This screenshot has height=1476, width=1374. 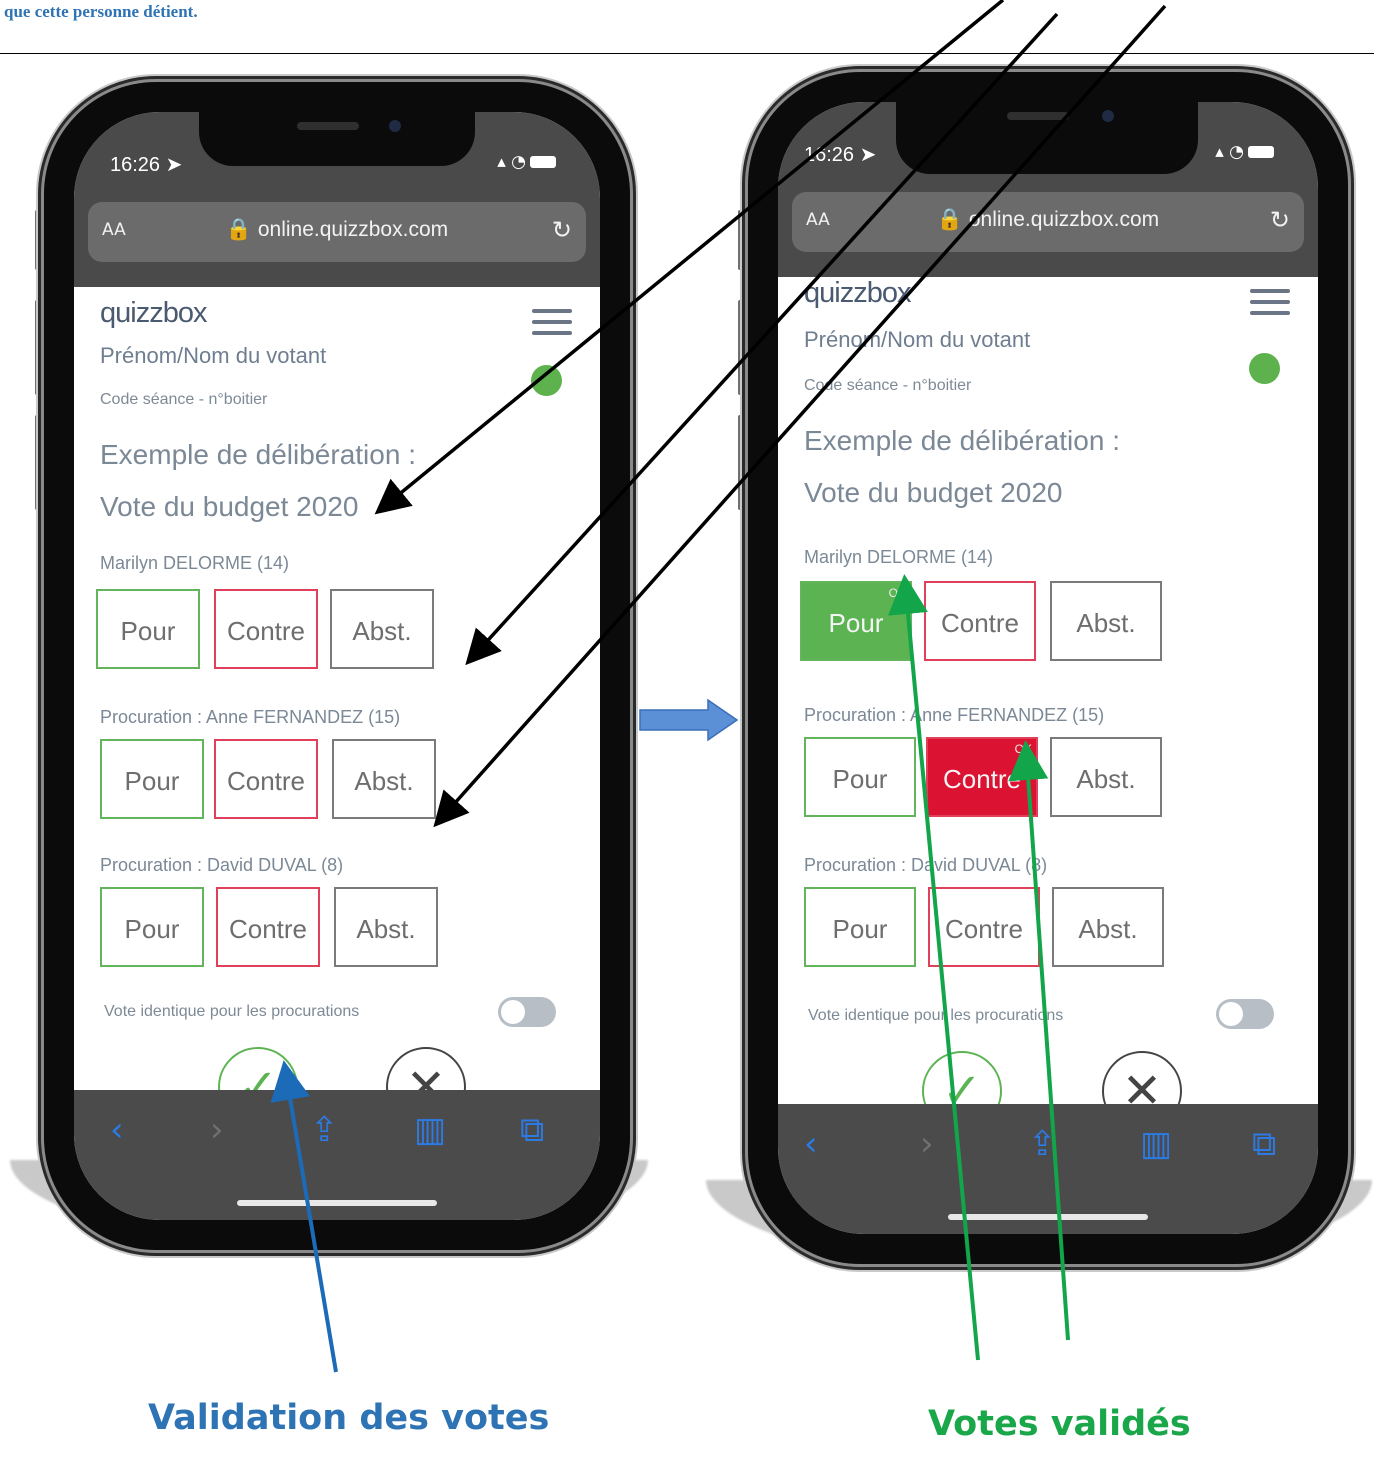 I want to click on horizontal-rule, so click(x=687, y=53).